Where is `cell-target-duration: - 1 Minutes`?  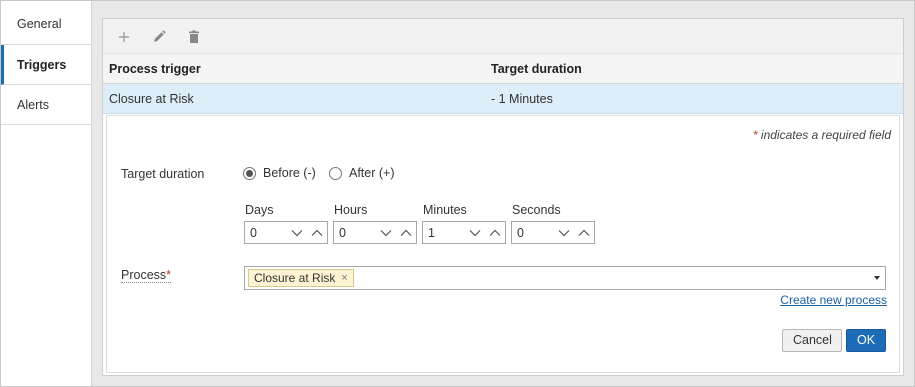 cell-target-duration: - 1 Minutes is located at coordinates (522, 99).